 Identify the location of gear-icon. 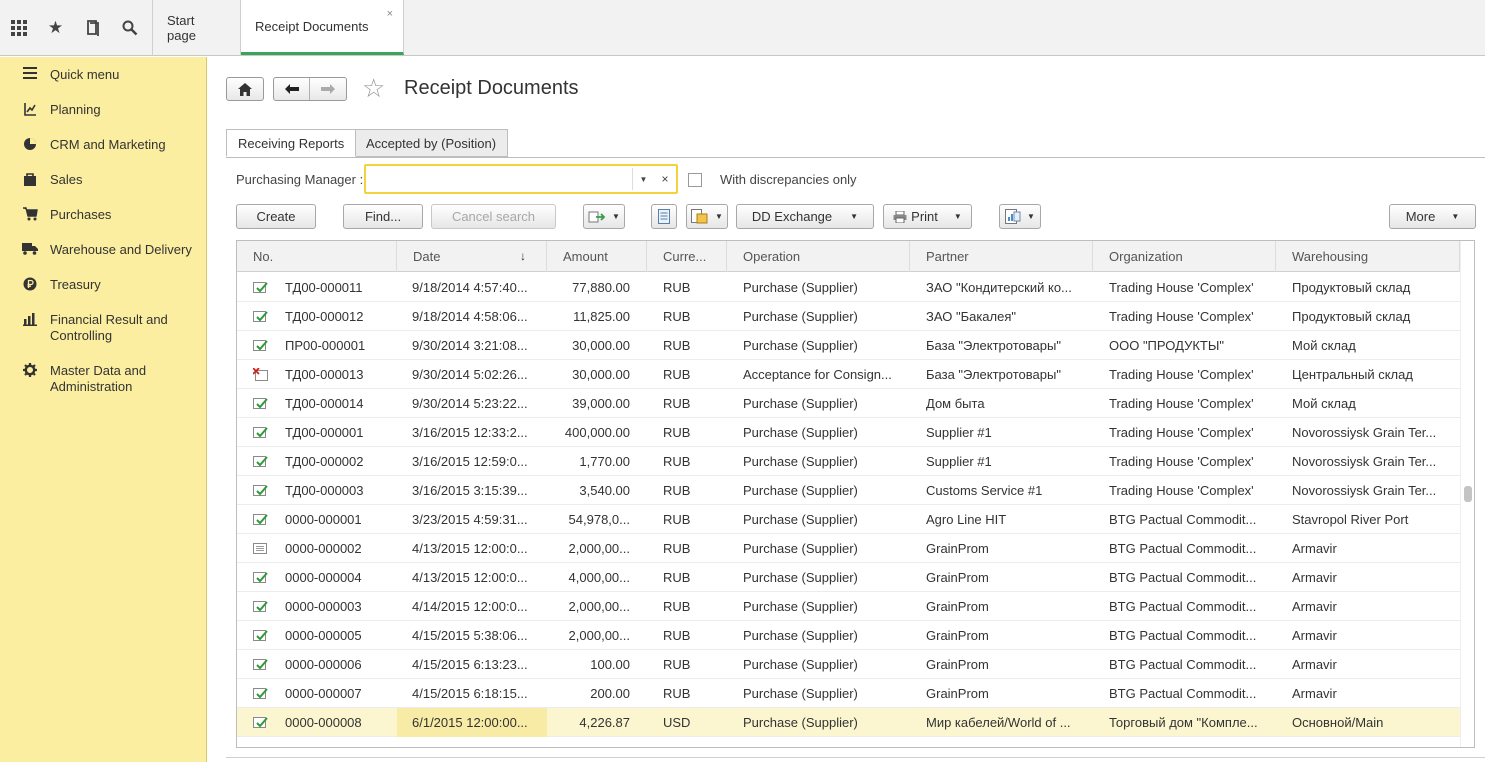
(30, 371).